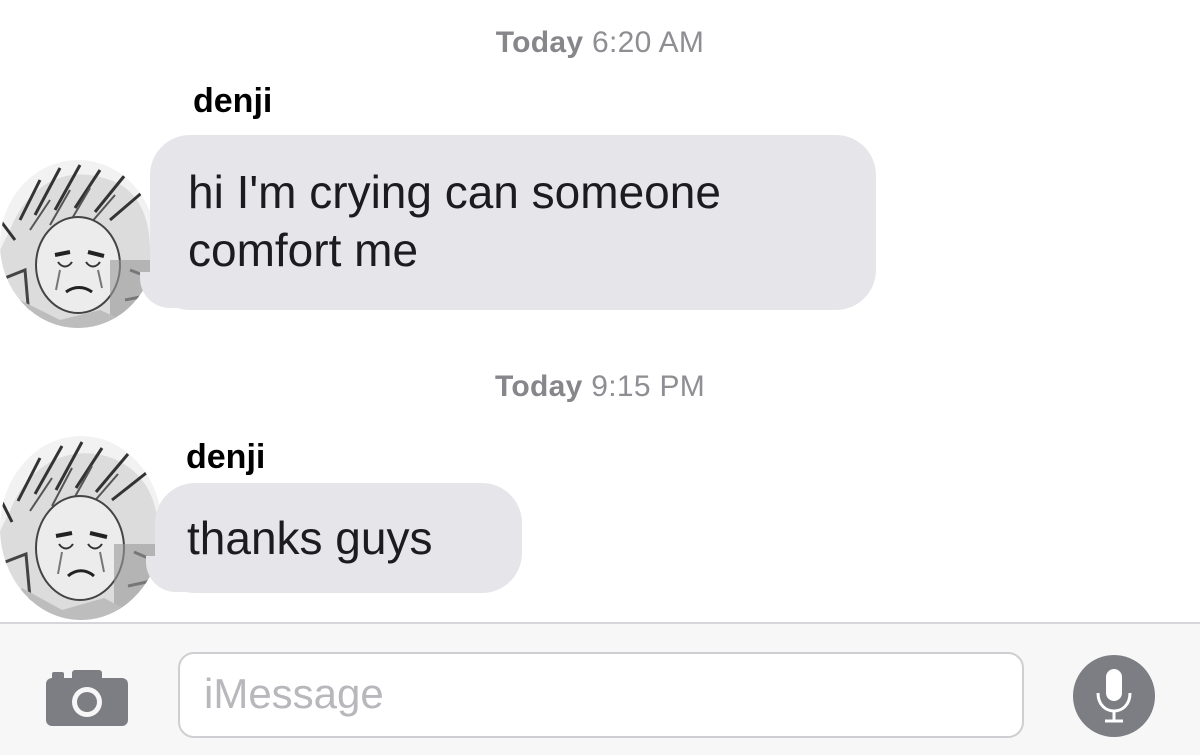  Describe the element at coordinates (648, 386) in the screenshot. I see `timestamp-time: 9:15 PM` at that location.